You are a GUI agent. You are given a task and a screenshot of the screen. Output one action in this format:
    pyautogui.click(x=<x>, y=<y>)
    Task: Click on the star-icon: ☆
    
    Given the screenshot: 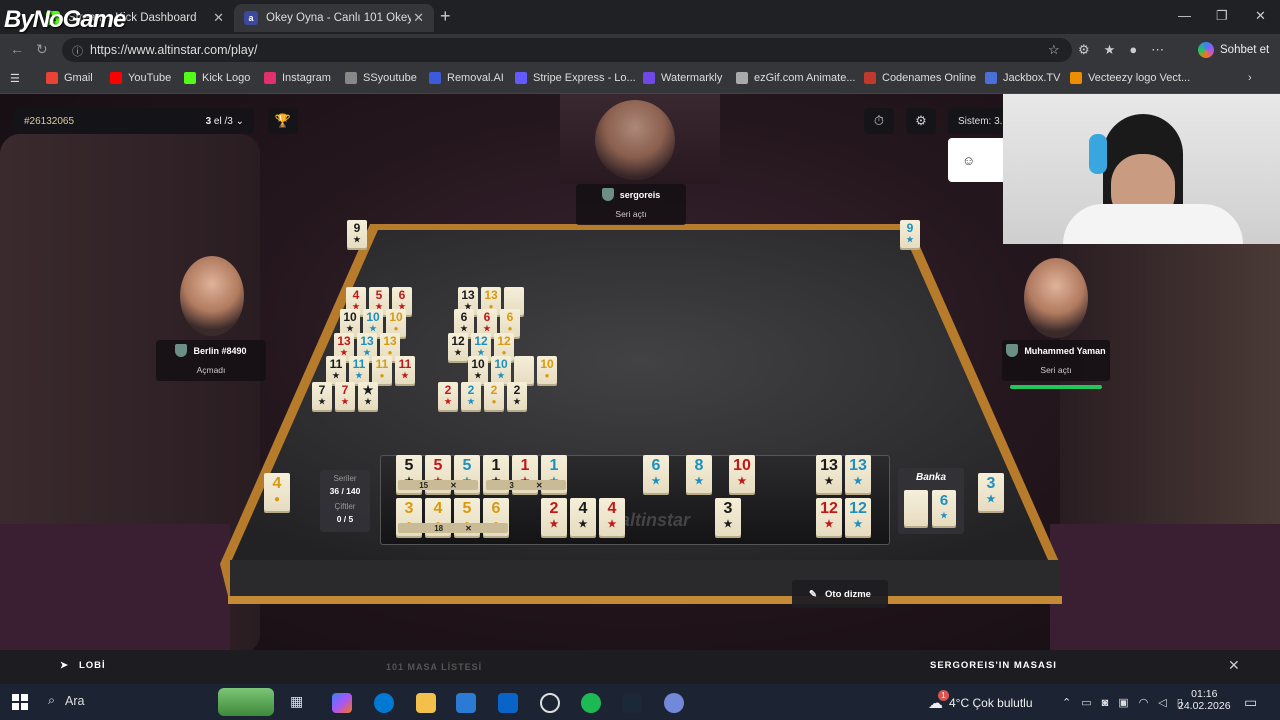 What is the action you would take?
    pyautogui.click(x=1054, y=50)
    